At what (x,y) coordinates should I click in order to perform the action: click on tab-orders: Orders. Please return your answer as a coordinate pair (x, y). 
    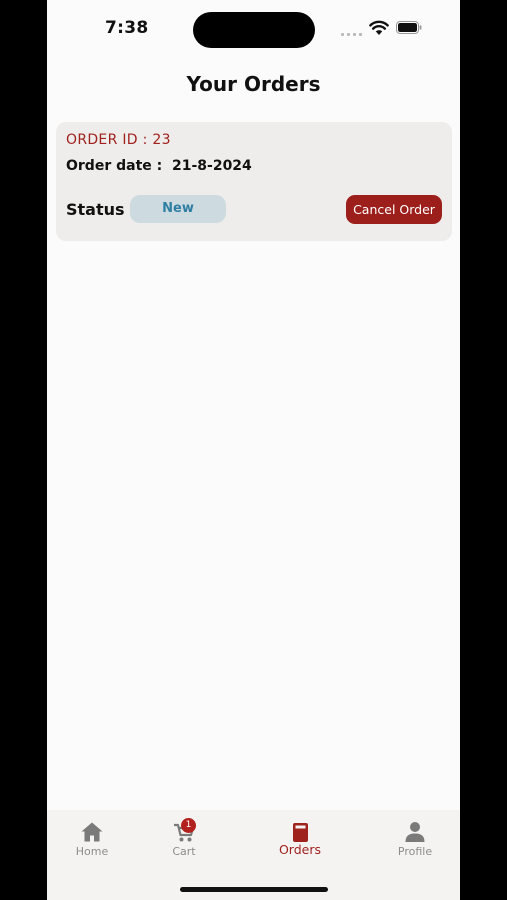
    Looking at the image, I should click on (300, 840).